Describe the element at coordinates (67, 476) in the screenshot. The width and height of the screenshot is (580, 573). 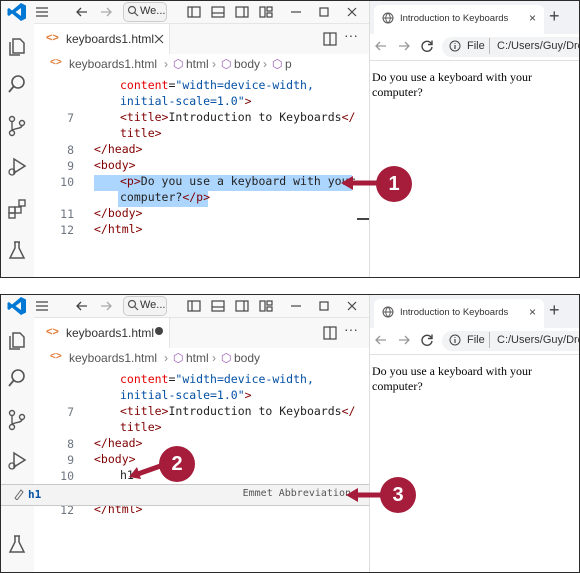
I see `line-number: 10` at that location.